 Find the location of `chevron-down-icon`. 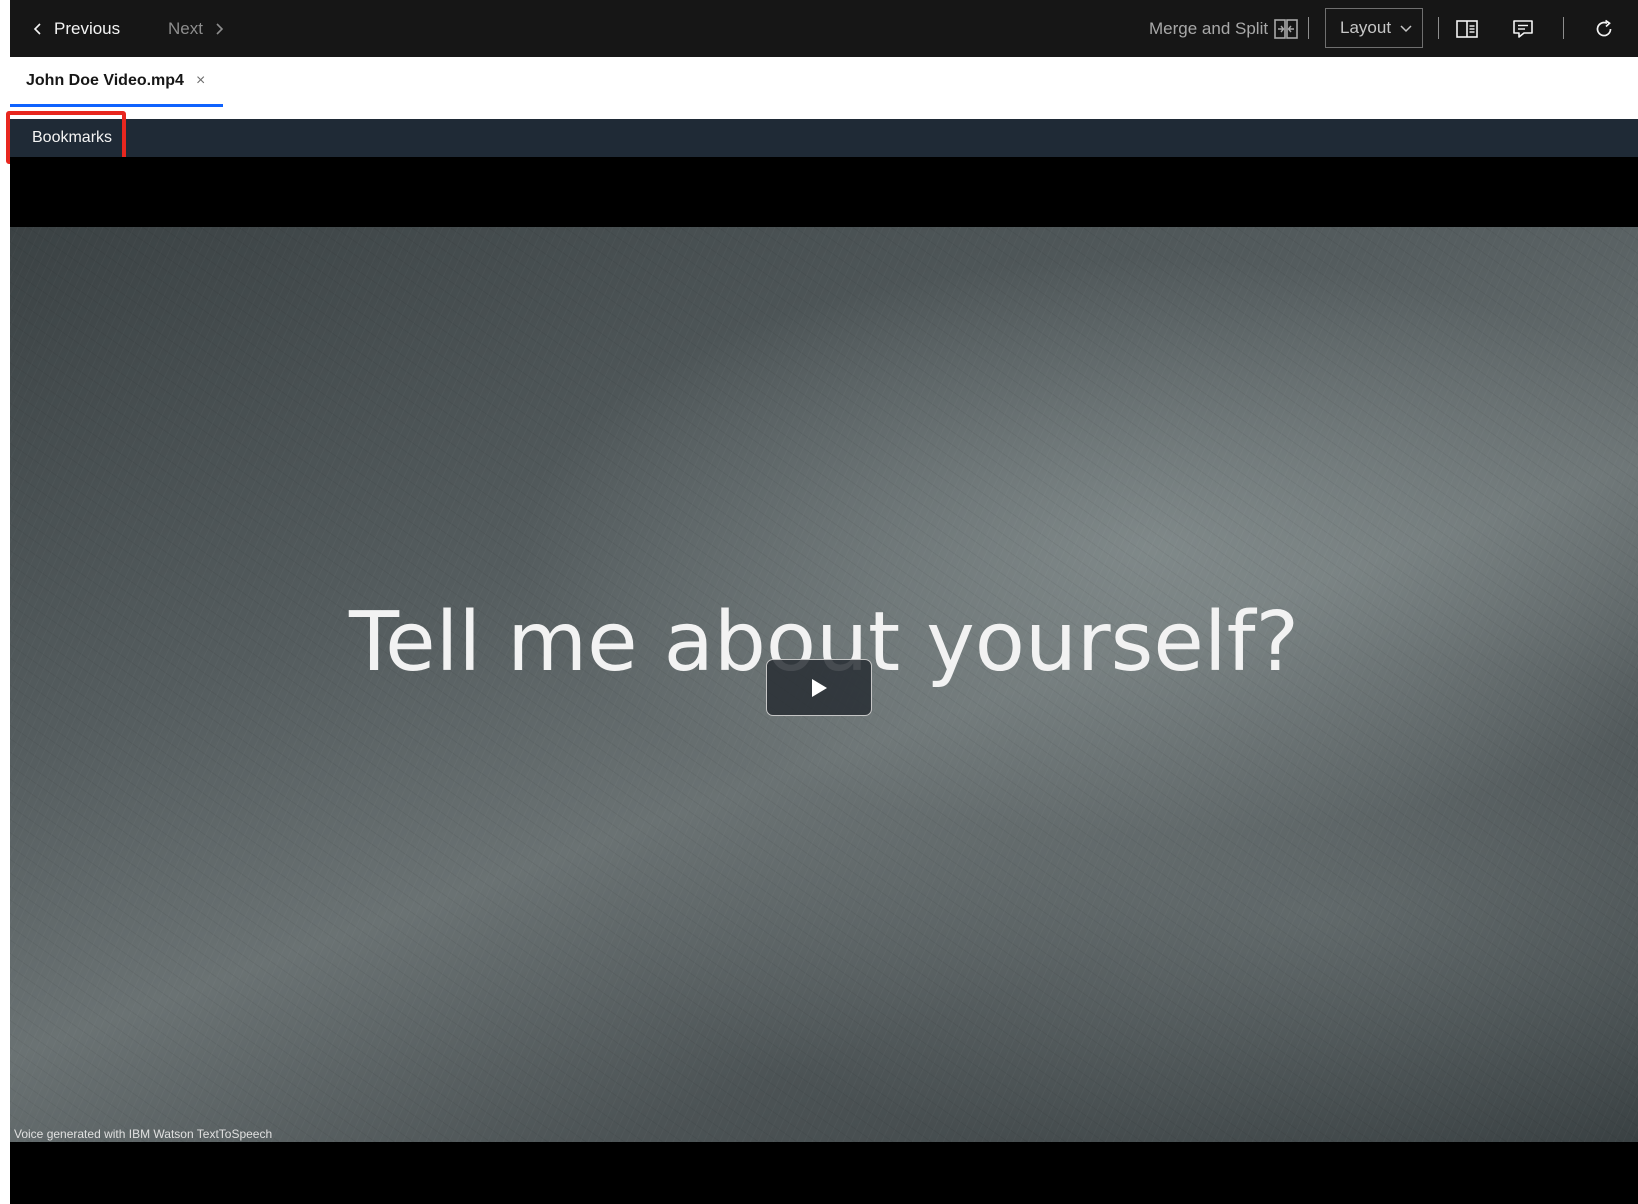

chevron-down-icon is located at coordinates (1406, 29).